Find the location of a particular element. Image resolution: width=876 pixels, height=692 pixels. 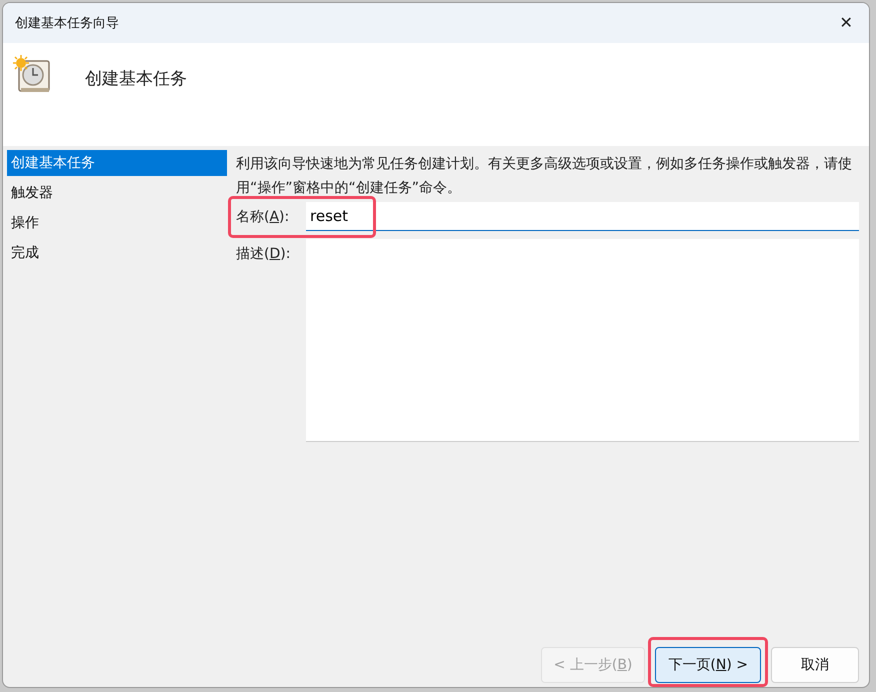

name-label: 名称(A): is located at coordinates (263, 217).